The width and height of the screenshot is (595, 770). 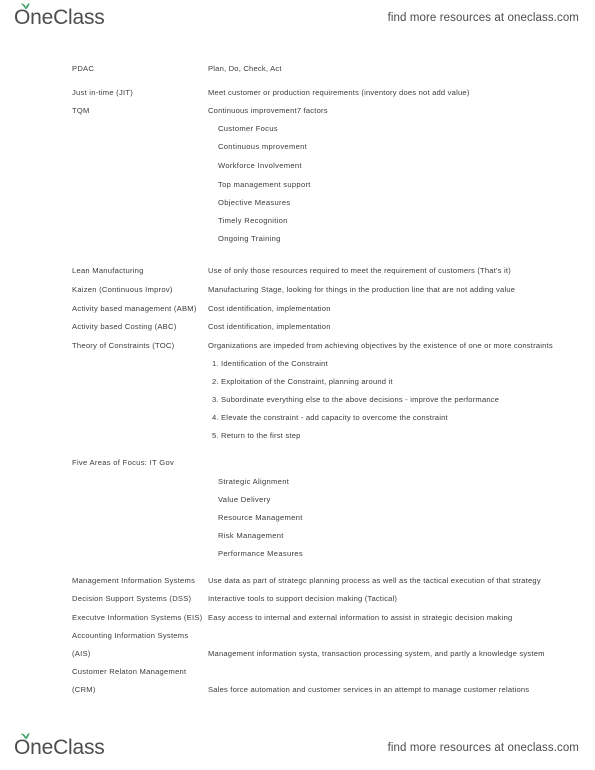 I want to click on sub-list-item: Risk Management, so click(x=297, y=540).